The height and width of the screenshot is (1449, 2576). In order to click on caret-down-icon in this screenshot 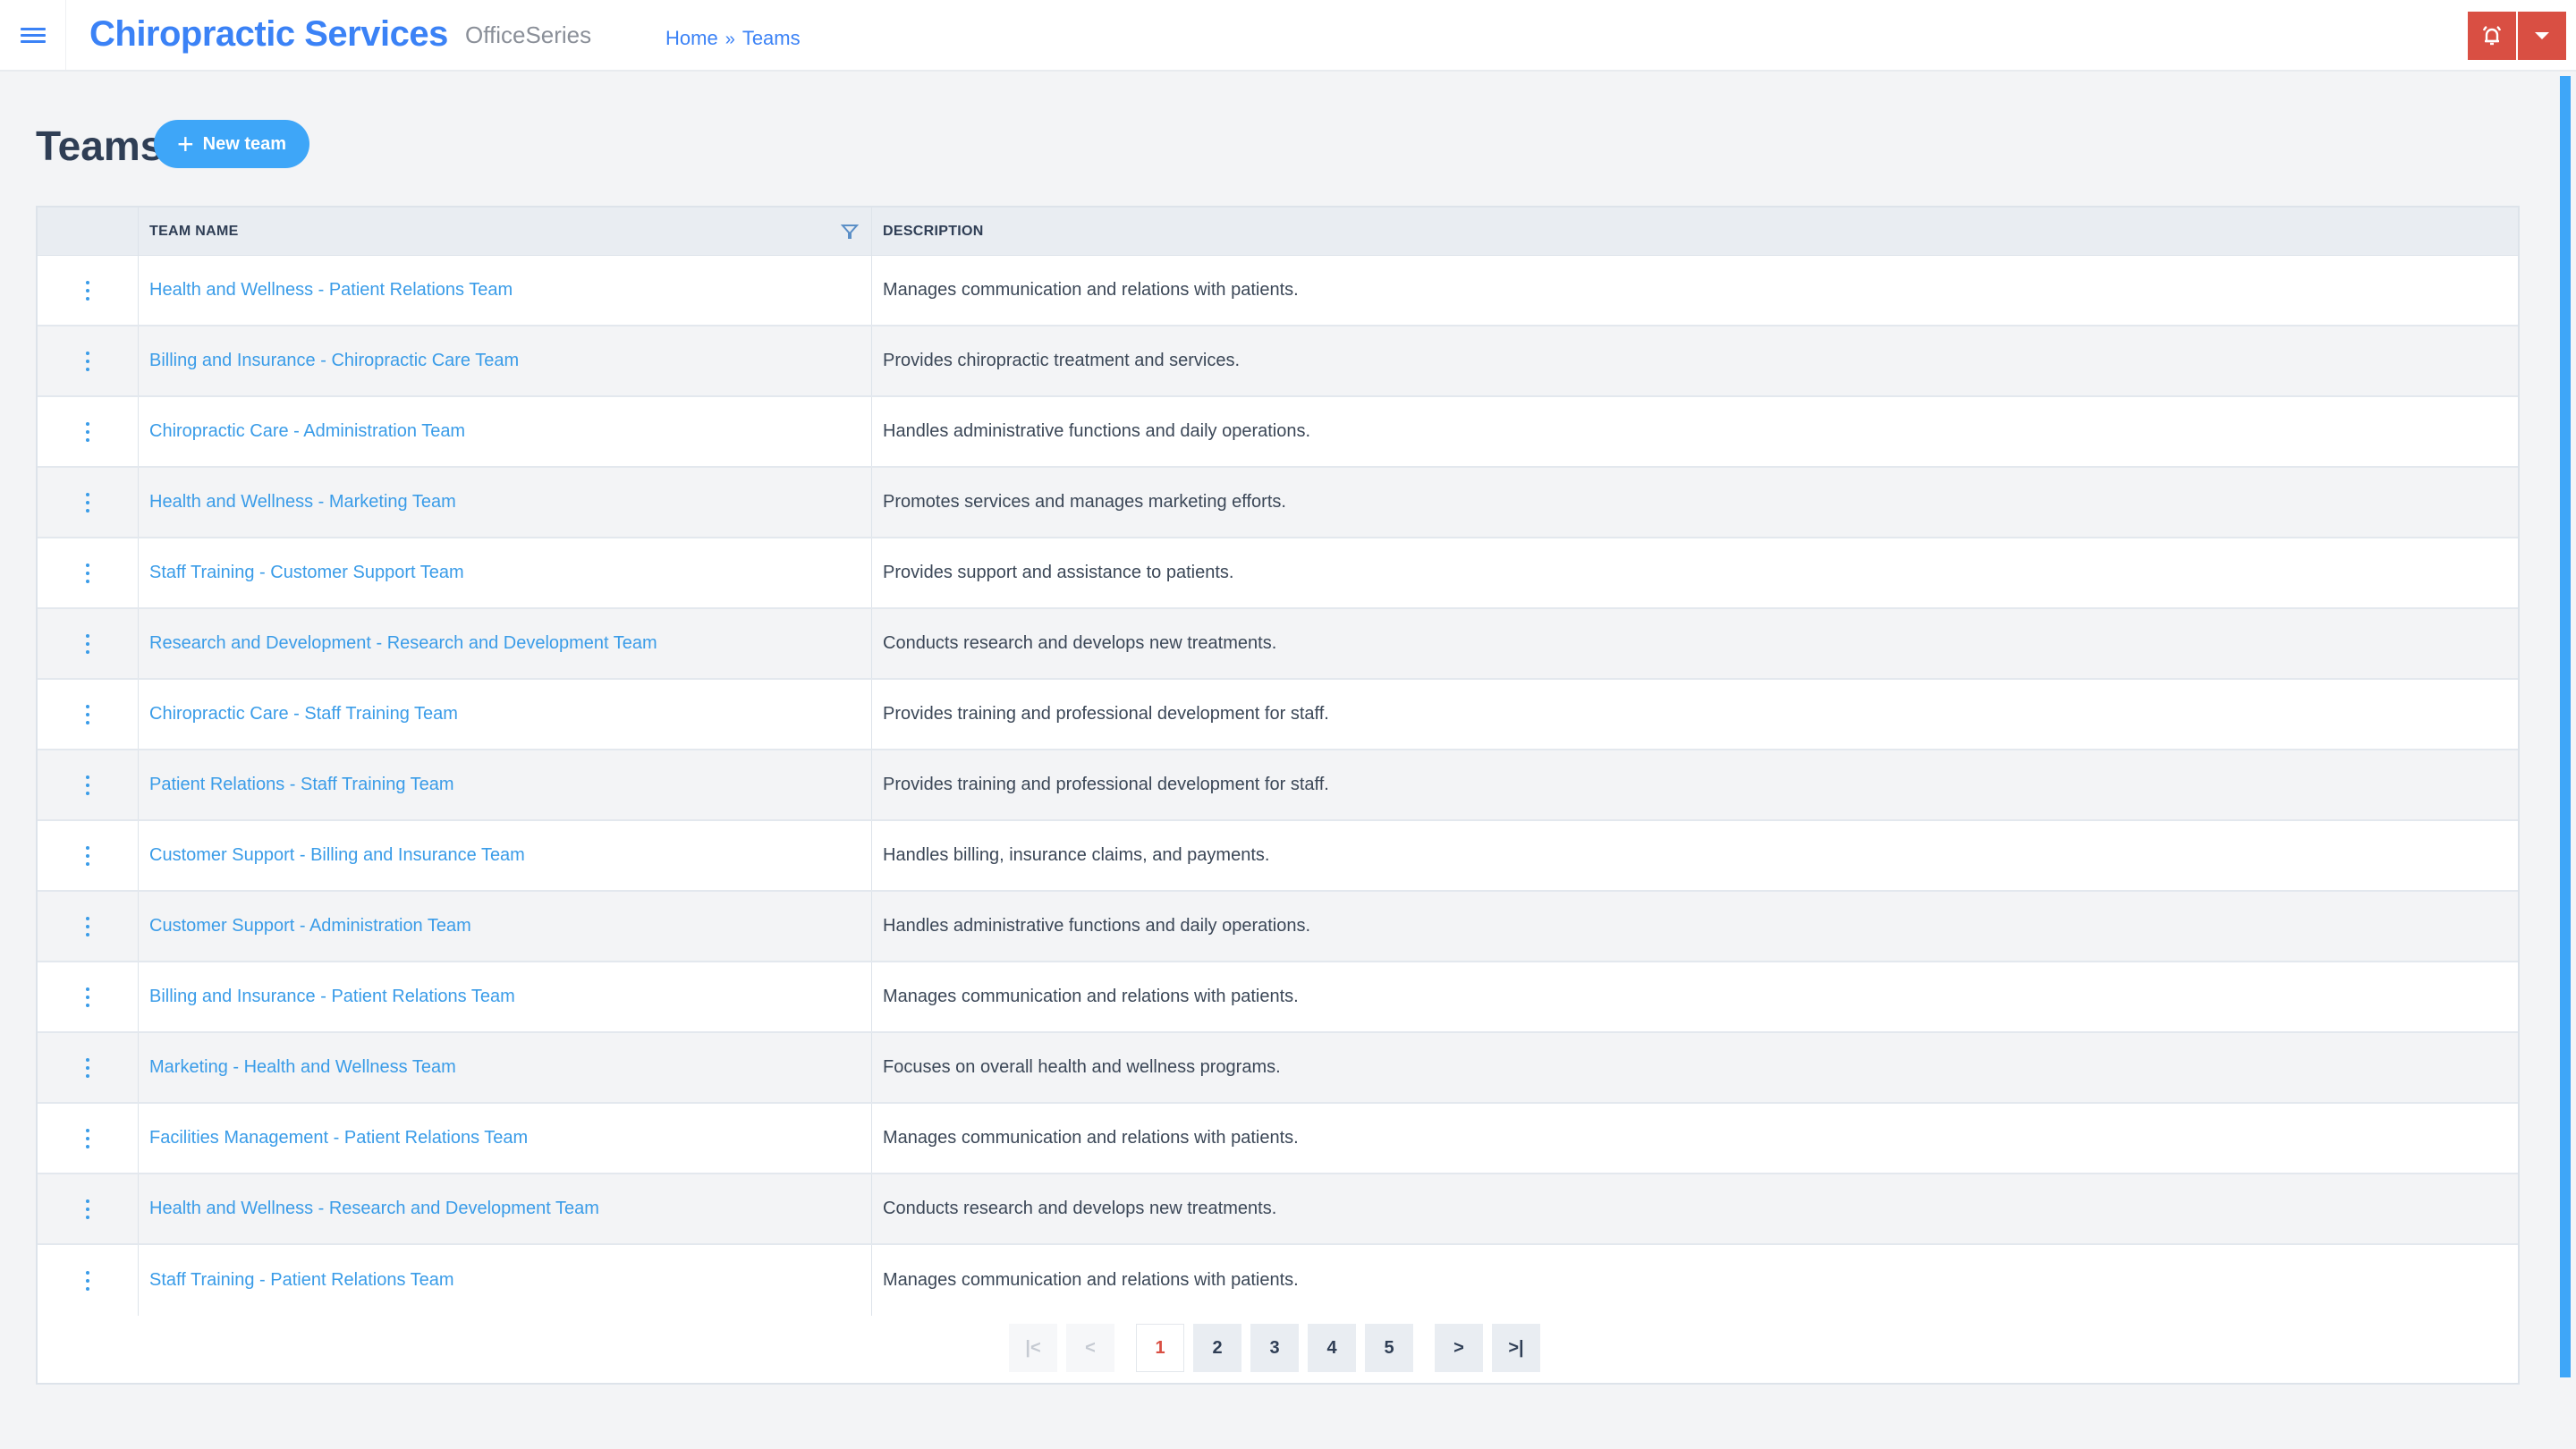, I will do `click(2542, 35)`.